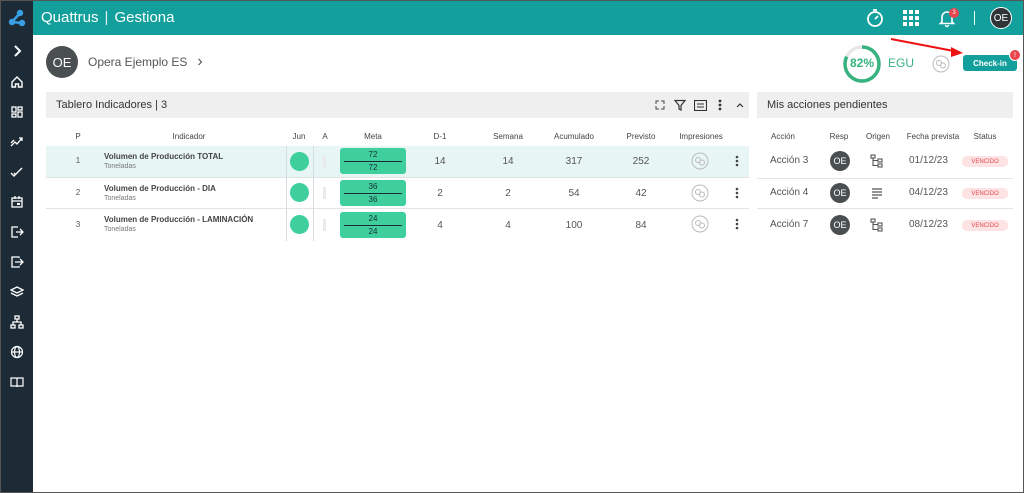 Image resolution: width=1024 pixels, height=493 pixels. Describe the element at coordinates (325, 136) in the screenshot. I see `col-header-a: A` at that location.